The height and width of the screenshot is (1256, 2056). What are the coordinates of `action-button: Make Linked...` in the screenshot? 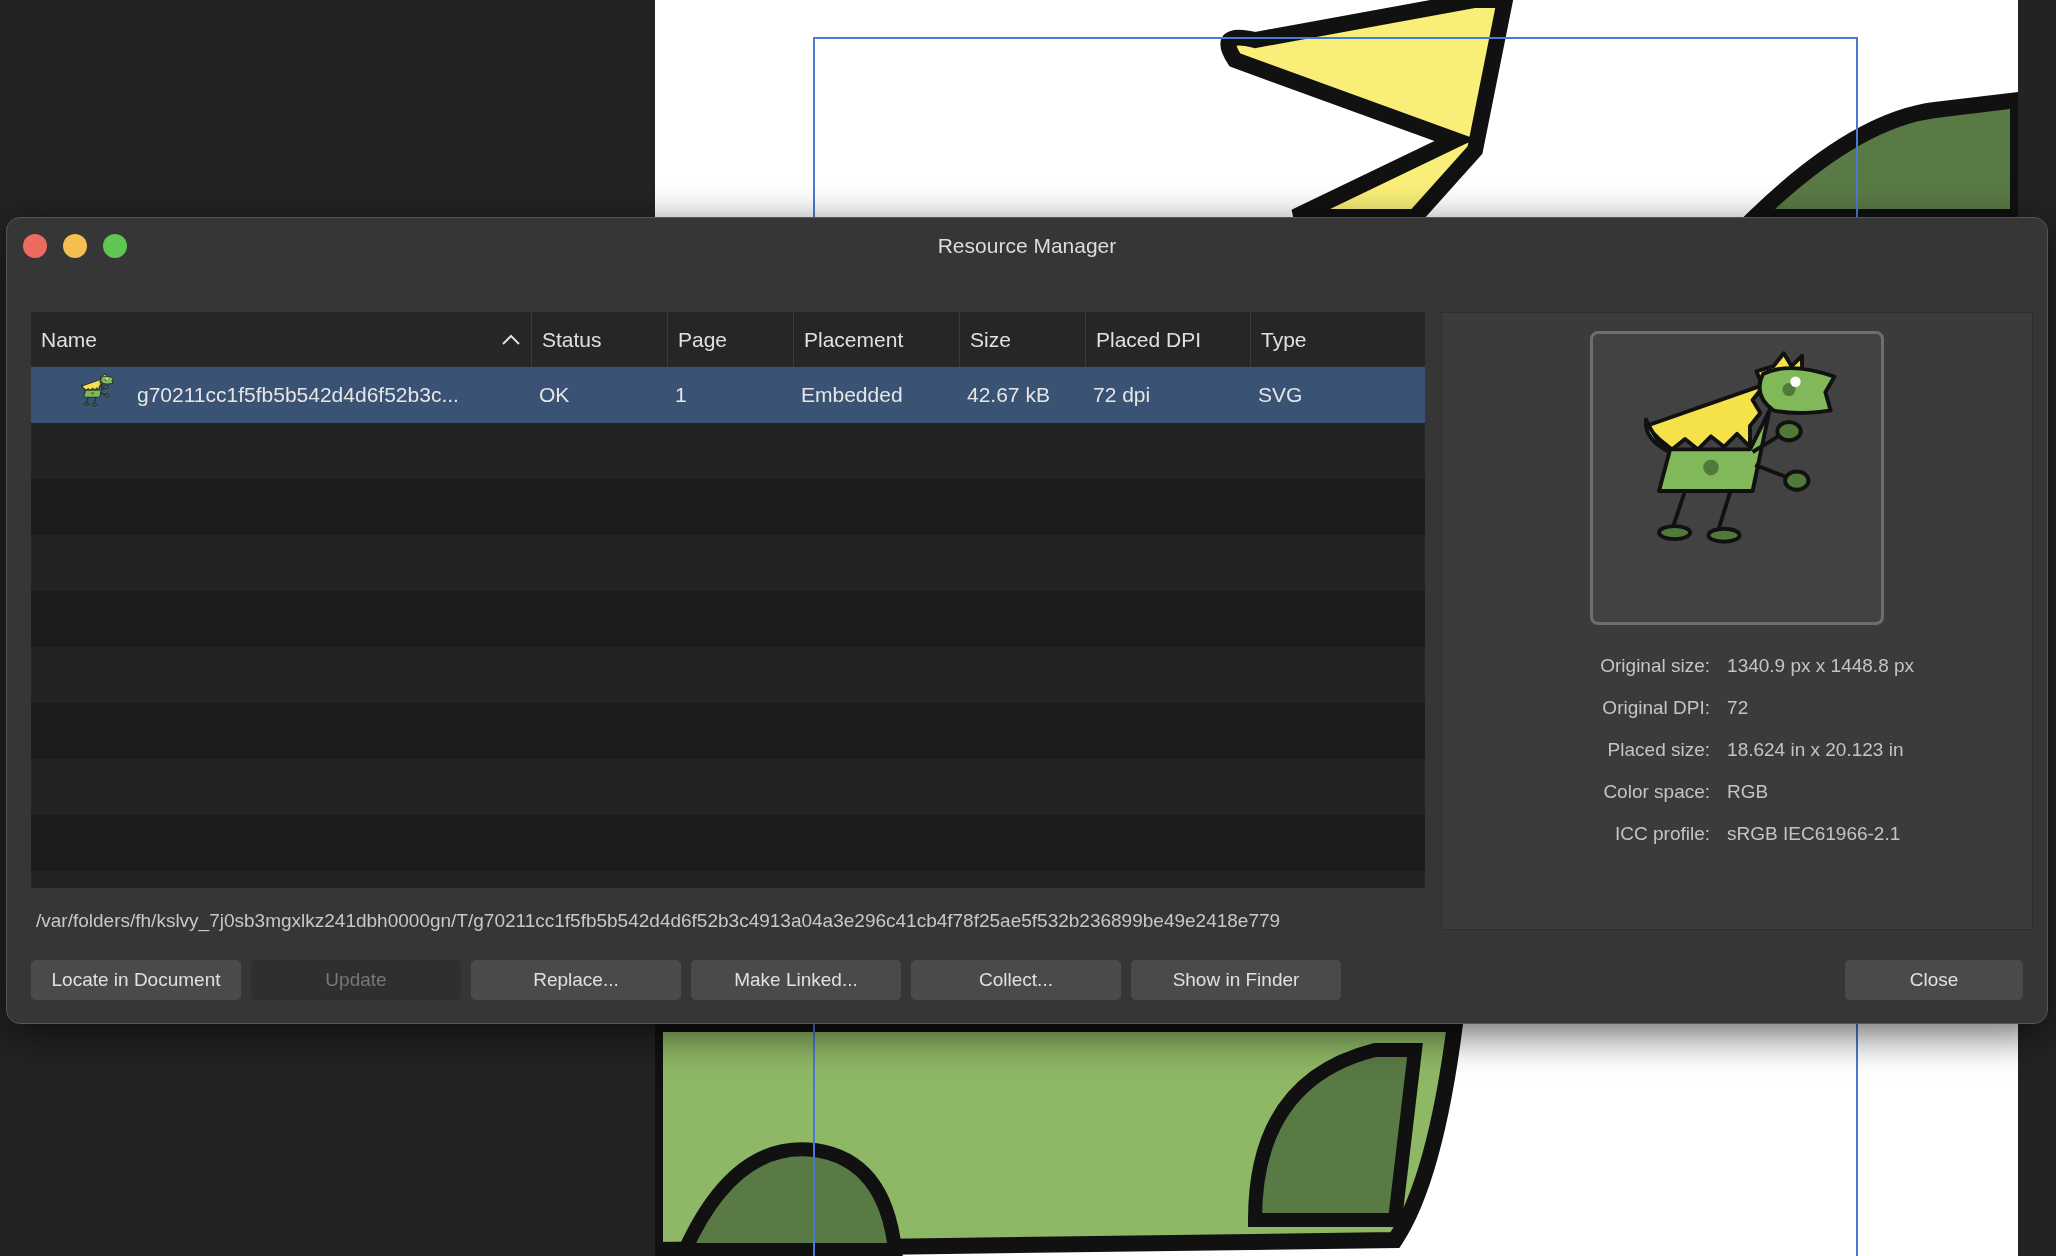 It's located at (796, 980).